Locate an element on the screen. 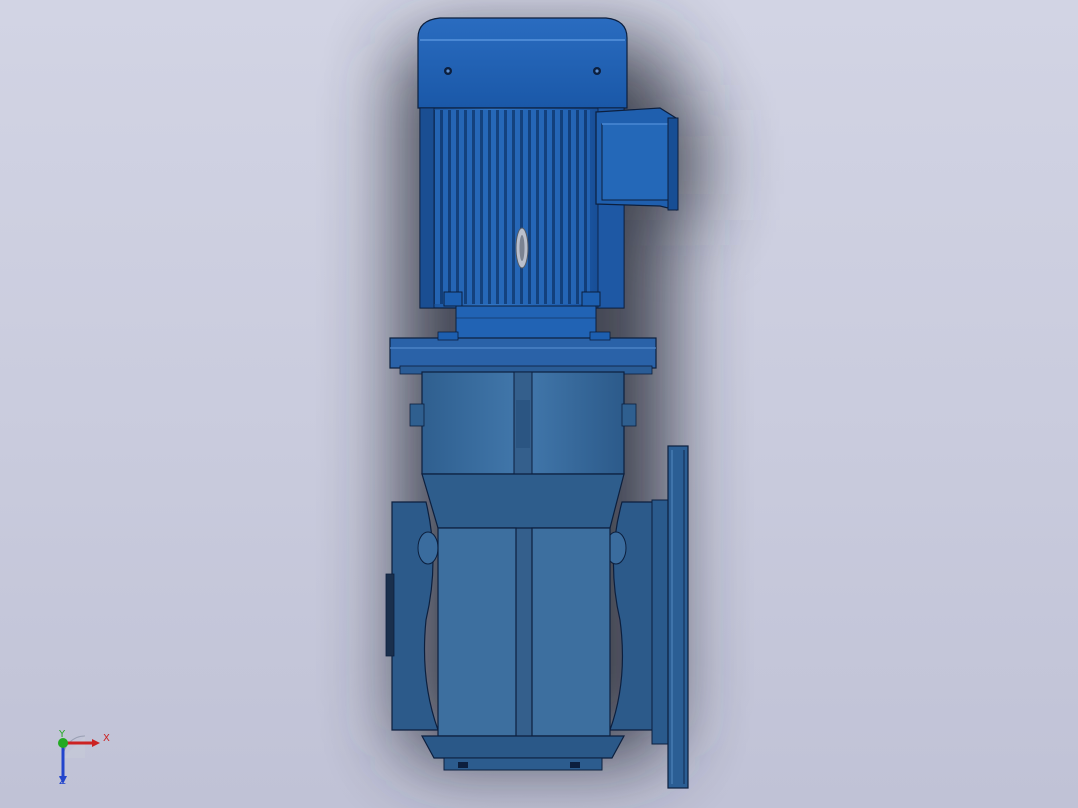 The image size is (1078, 808). axis-y-label: Y is located at coordinates (62, 734).